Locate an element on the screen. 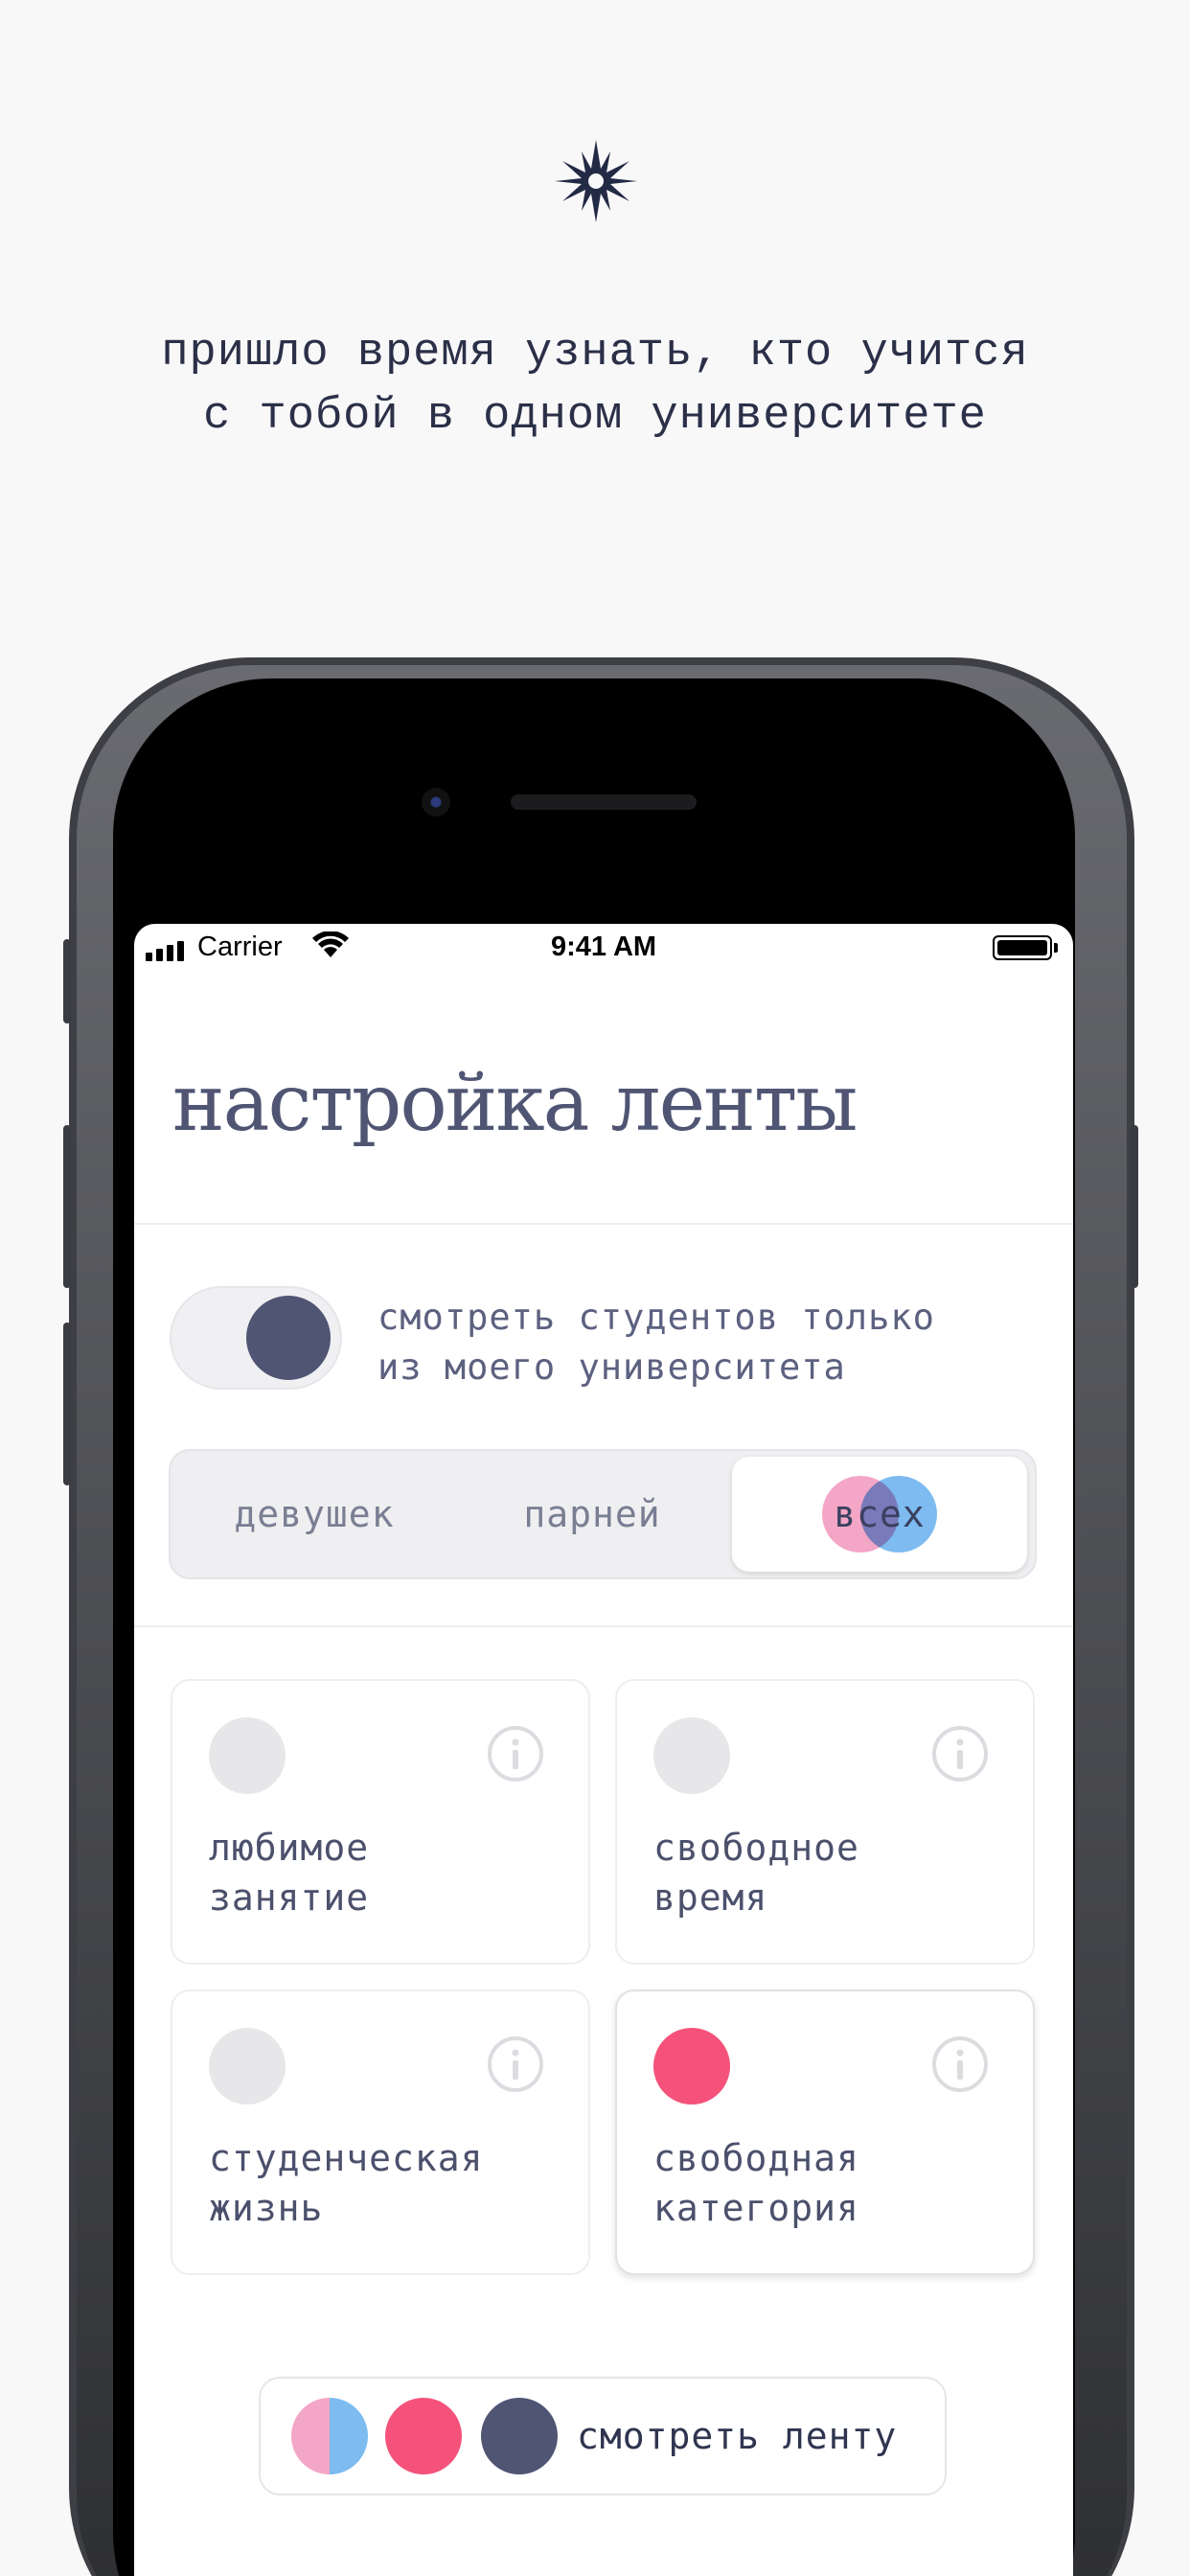 This screenshot has height=2576, width=1190. gender-segmented-control: девушек парней всех is located at coordinates (603, 1514).